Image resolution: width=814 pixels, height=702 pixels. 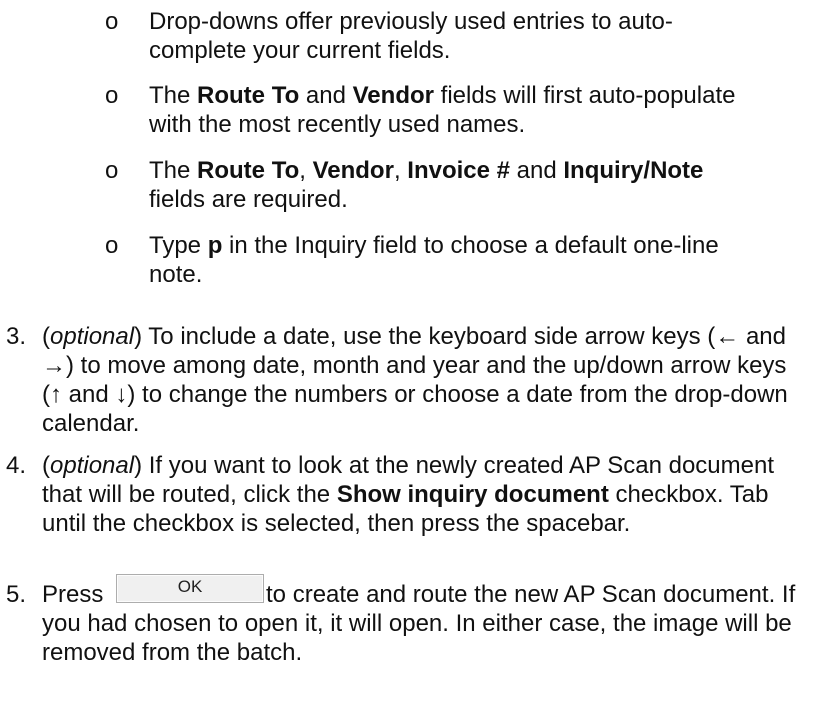 I want to click on field-name-invoice: Invoice #, so click(x=458, y=170).